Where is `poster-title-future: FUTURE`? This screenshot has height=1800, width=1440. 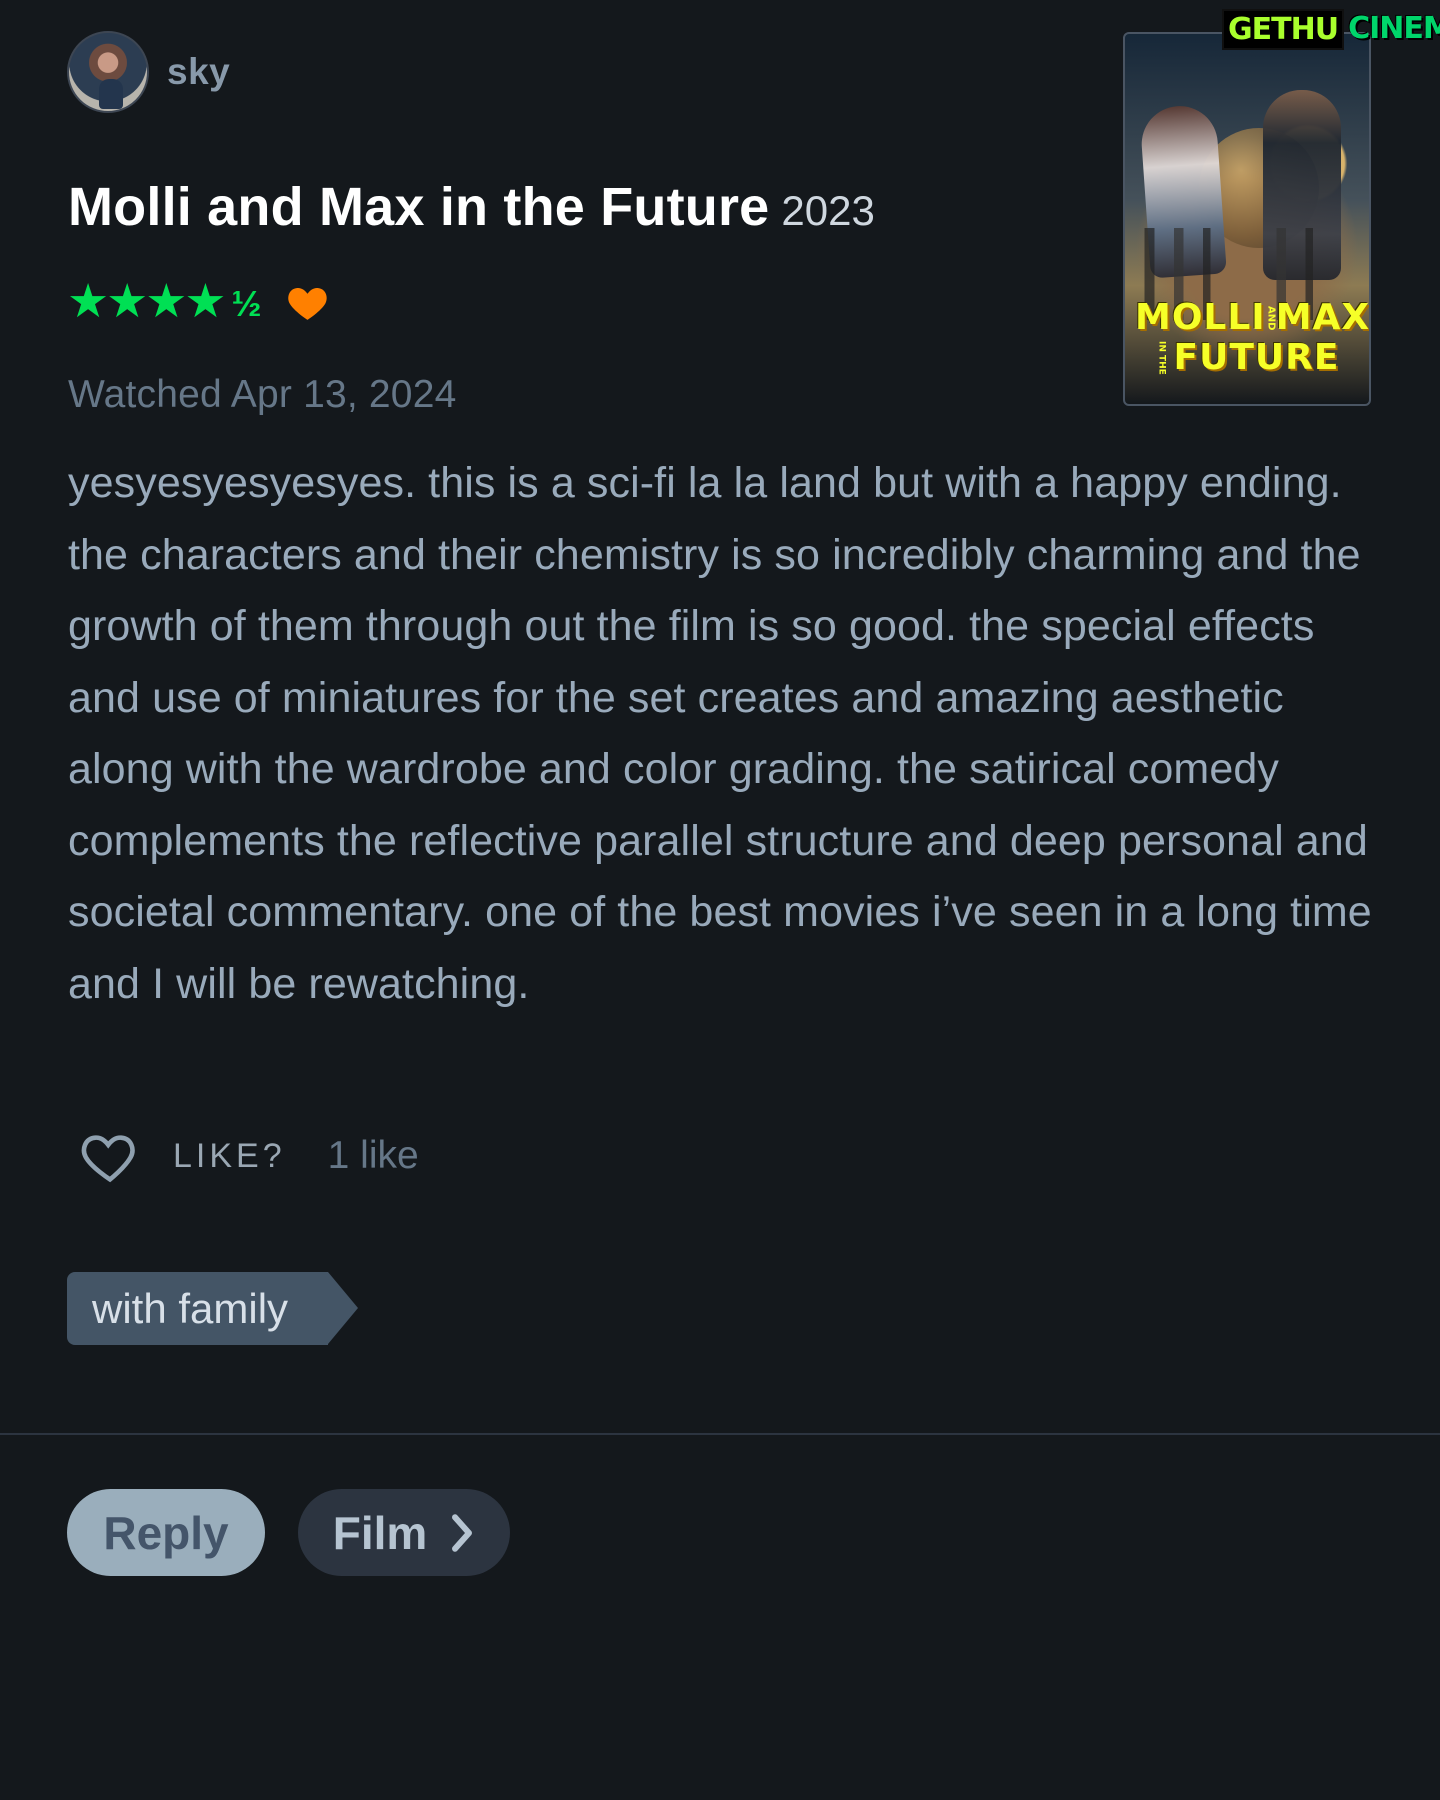 poster-title-future: FUTURE is located at coordinates (1256, 357).